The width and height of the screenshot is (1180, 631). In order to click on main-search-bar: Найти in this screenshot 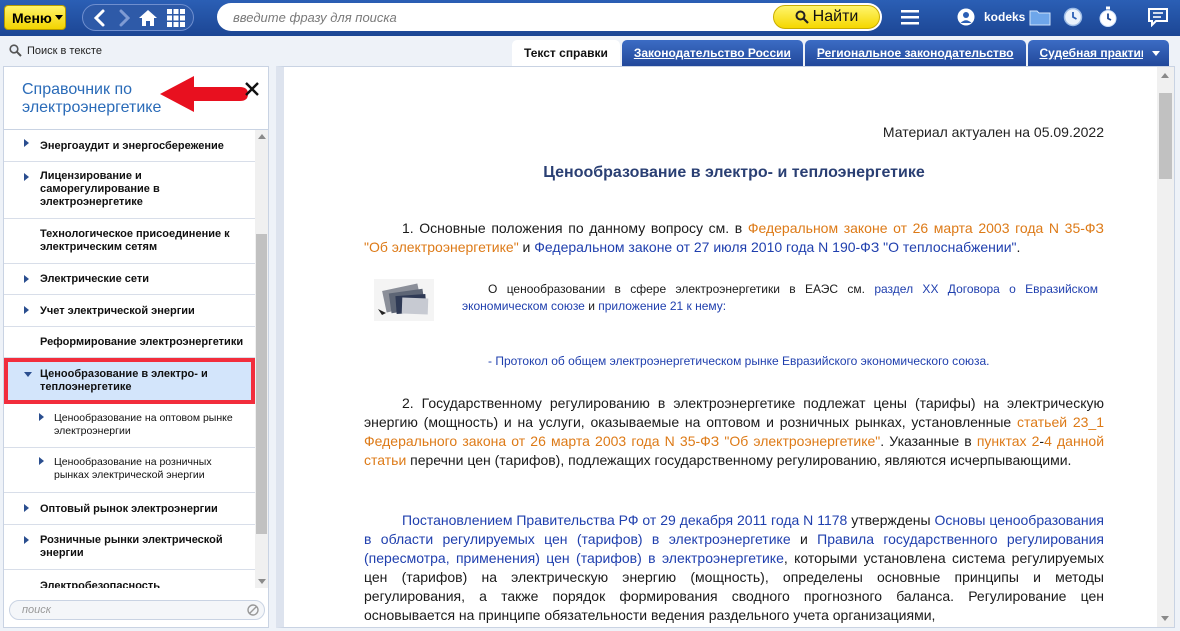, I will do `click(549, 17)`.